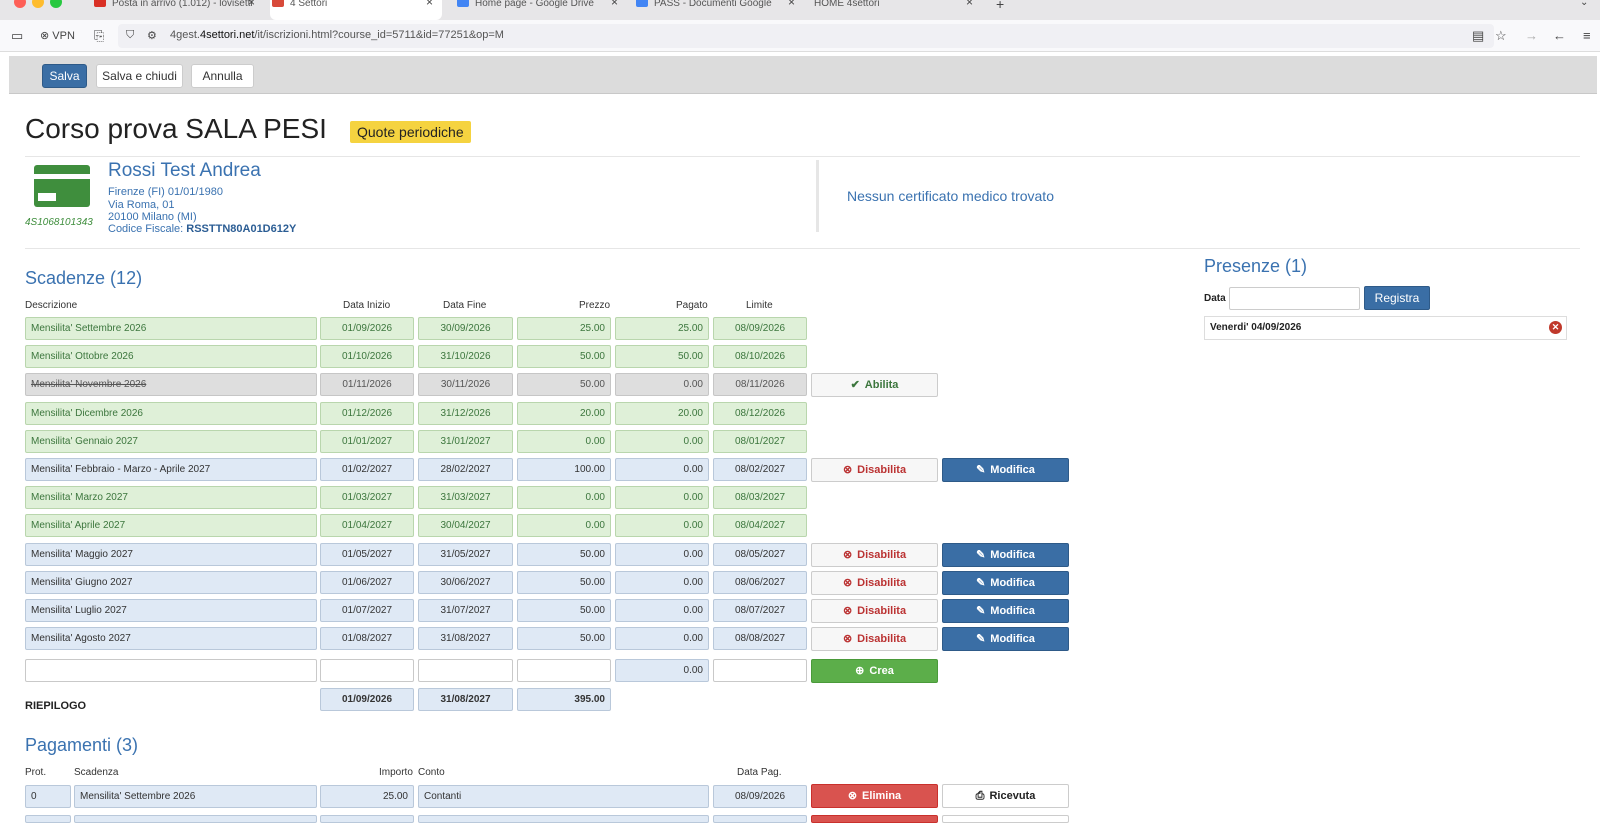  What do you see at coordinates (184, 171) in the screenshot?
I see `person-name: Rossi Test Andrea` at bounding box center [184, 171].